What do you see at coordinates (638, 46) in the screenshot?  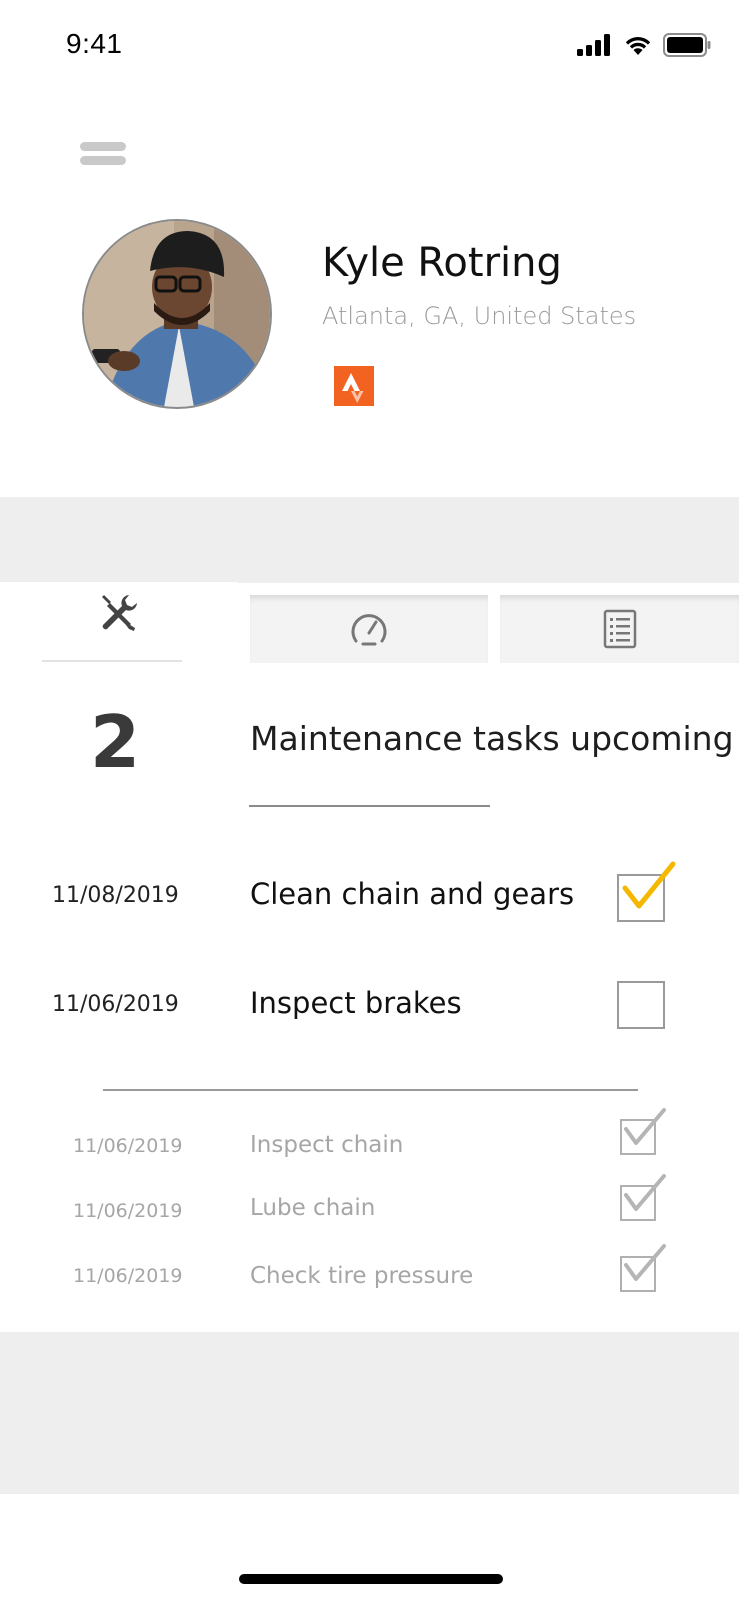 I see `wifi-icon` at bounding box center [638, 46].